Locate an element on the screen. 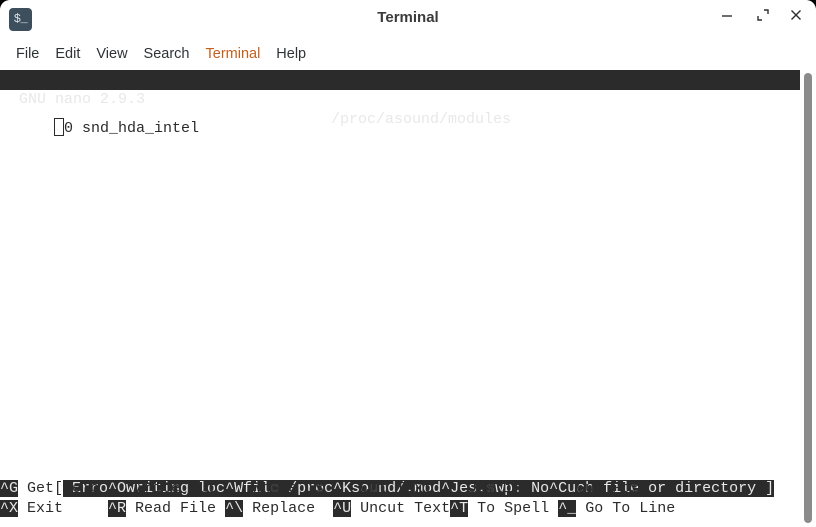 This screenshot has width=816, height=527. menubar: File Edit View Search Terminal Help is located at coordinates (408, 54).